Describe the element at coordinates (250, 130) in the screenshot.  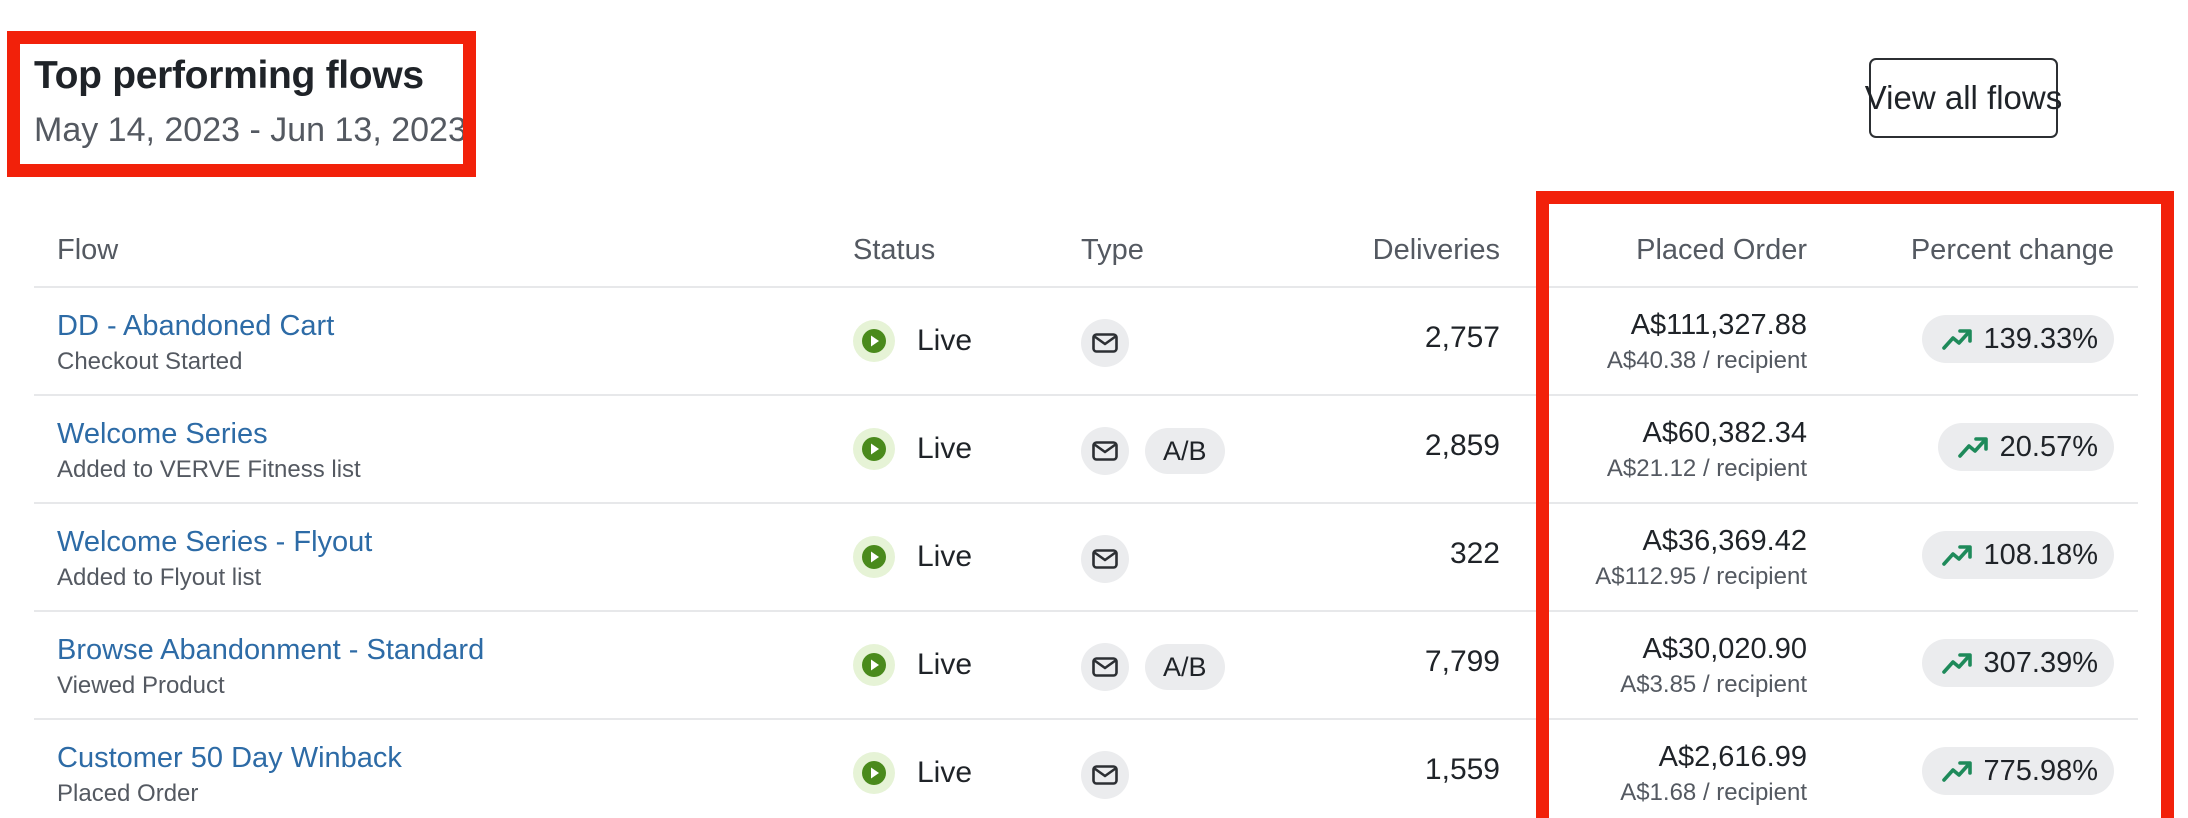
I see `date-range: May 14, 2023 - Jun 13, 2023` at that location.